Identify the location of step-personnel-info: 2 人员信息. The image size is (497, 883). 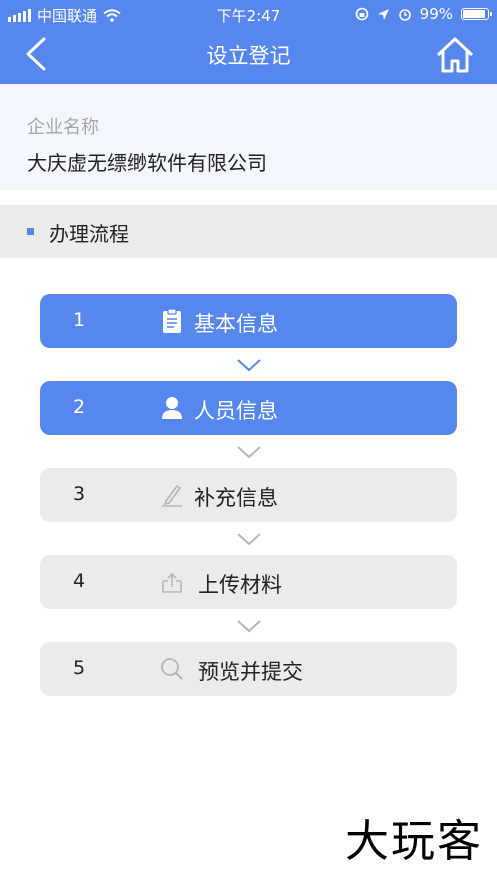
(248, 408).